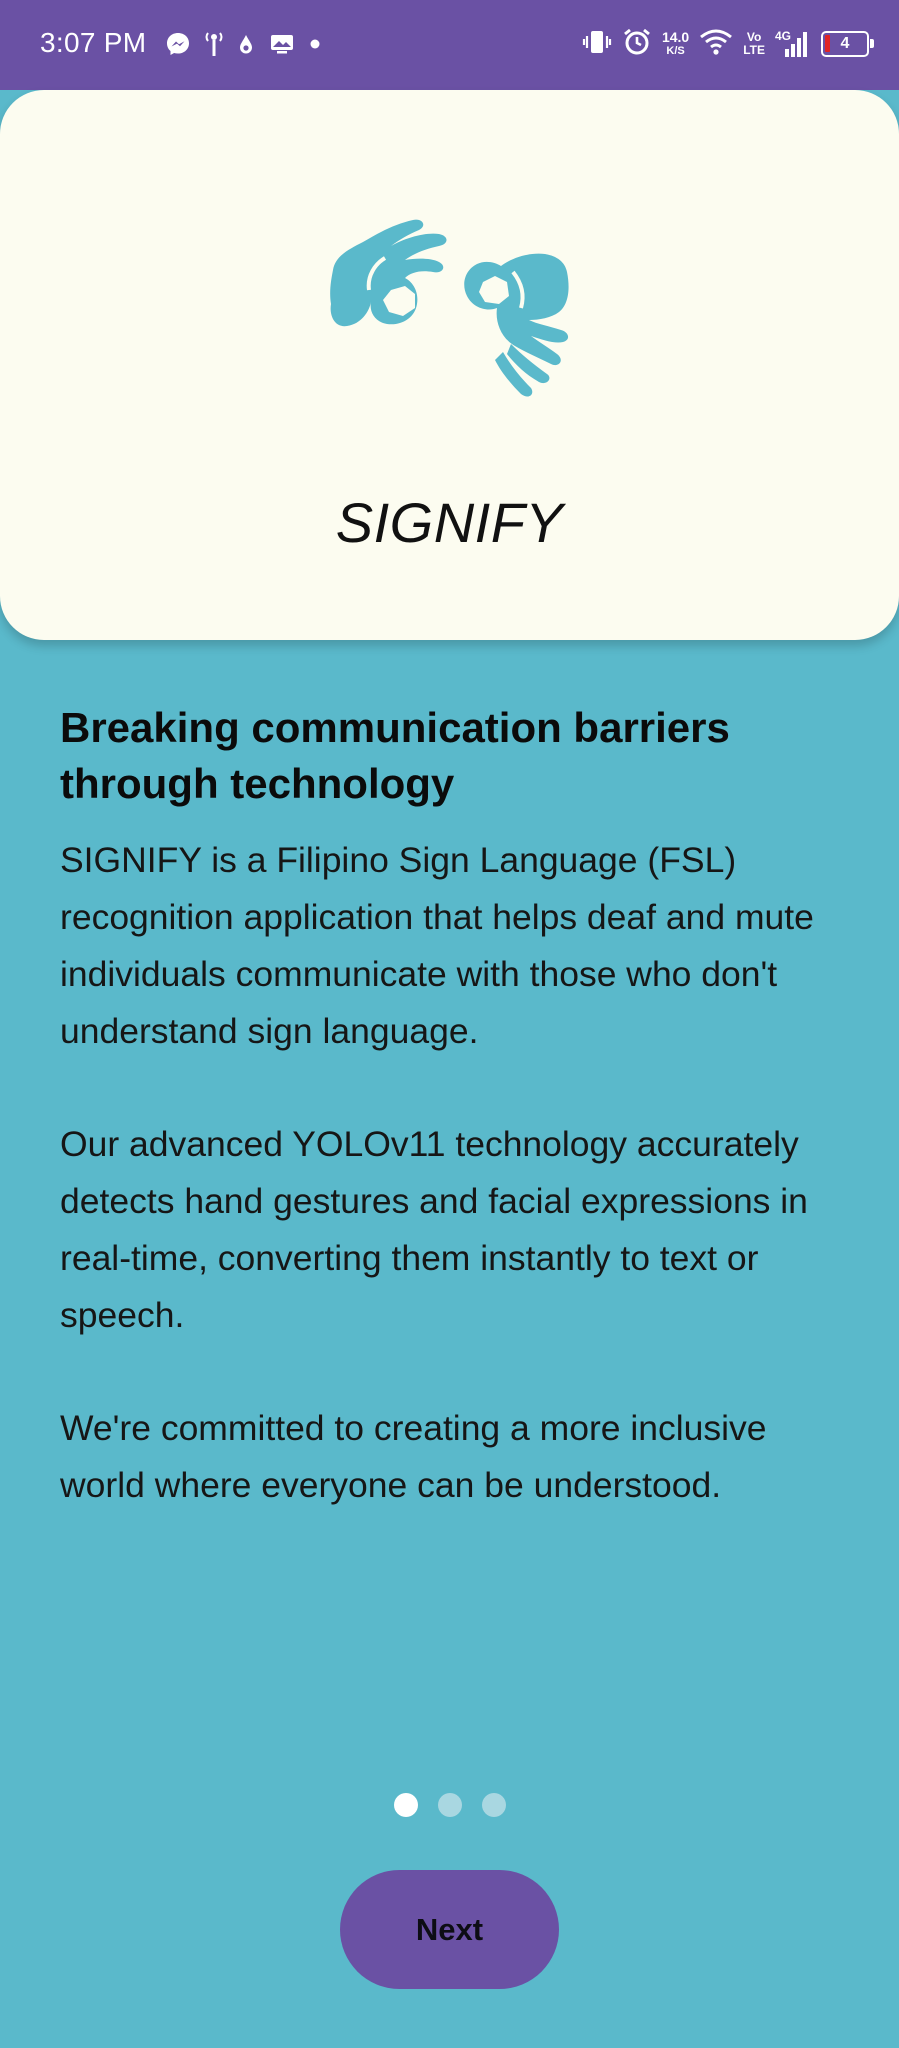  I want to click on messenger-icon, so click(178, 46).